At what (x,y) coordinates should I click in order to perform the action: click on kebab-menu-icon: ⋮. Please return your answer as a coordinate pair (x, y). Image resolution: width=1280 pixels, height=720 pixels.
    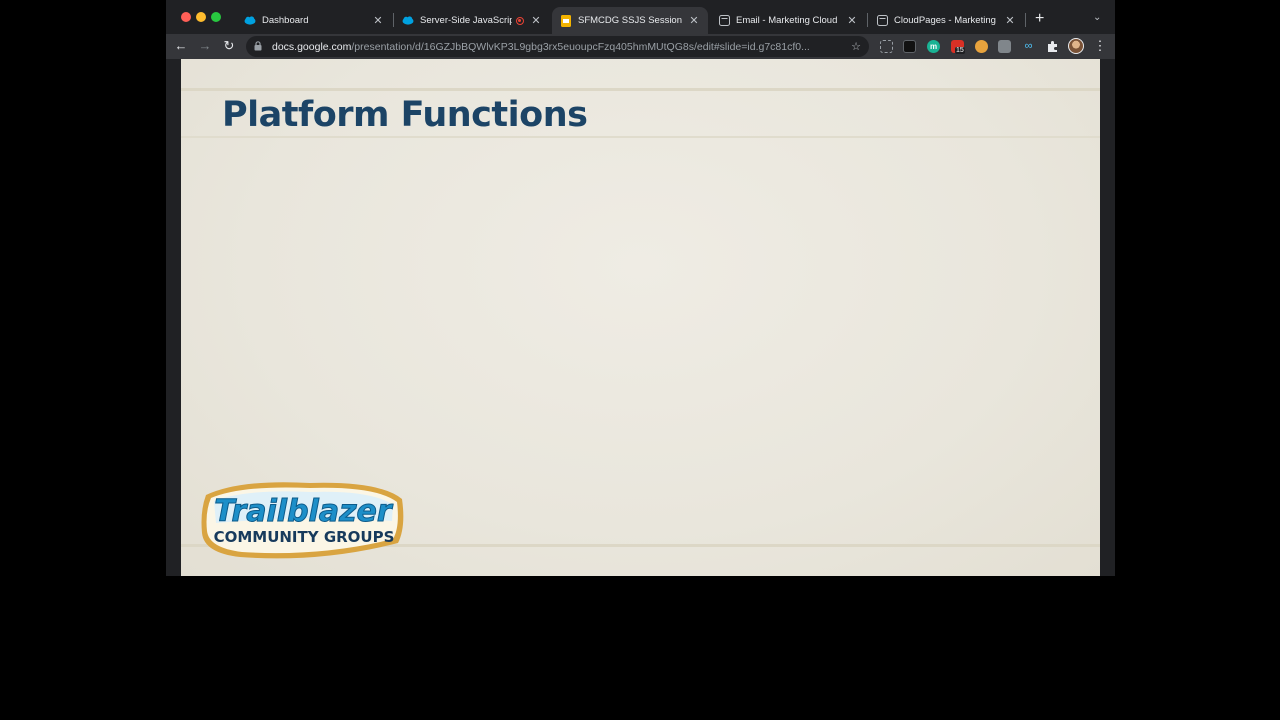
    Looking at the image, I should click on (1100, 46).